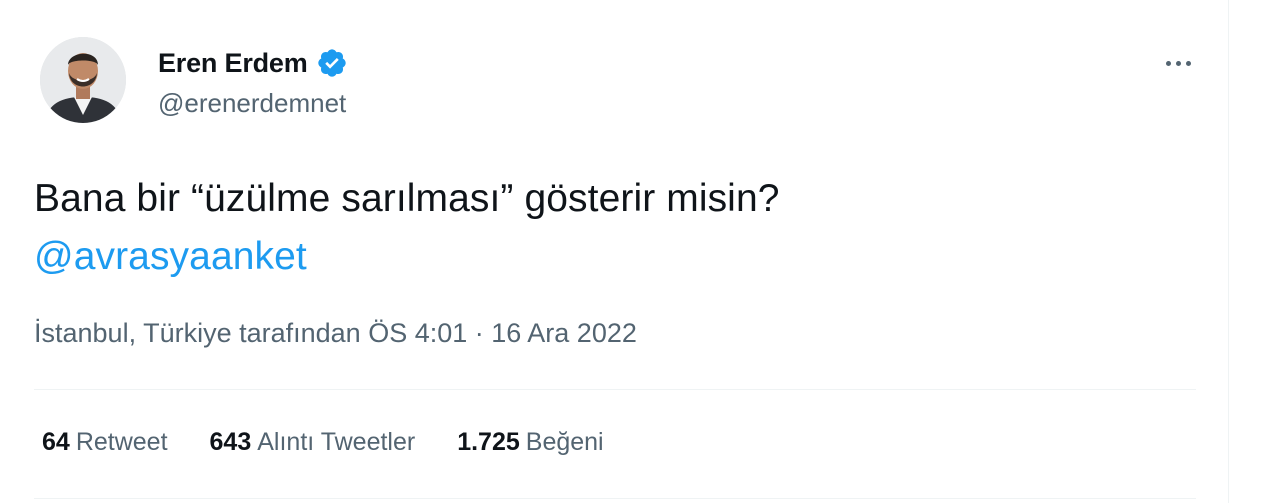 Image resolution: width=1280 pixels, height=503 pixels. I want to click on display-name: Eren Erdem, so click(233, 63).